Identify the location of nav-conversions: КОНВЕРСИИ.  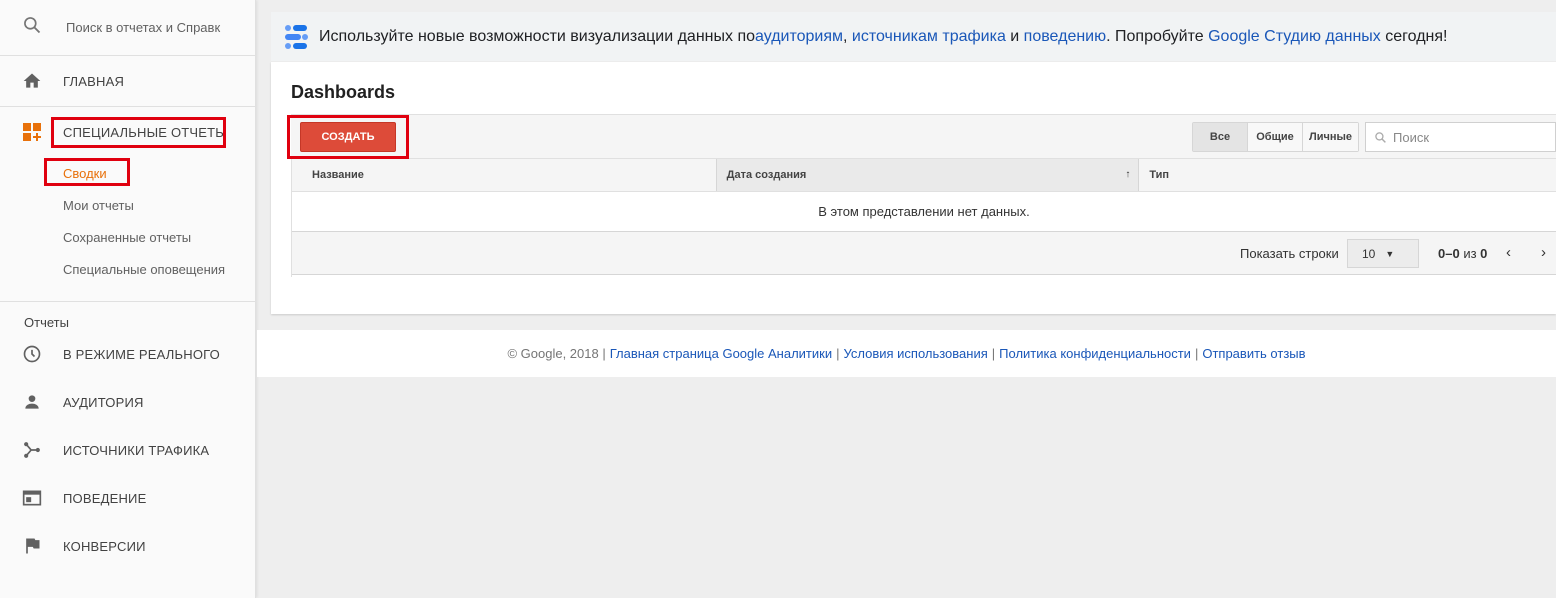
(127, 546).